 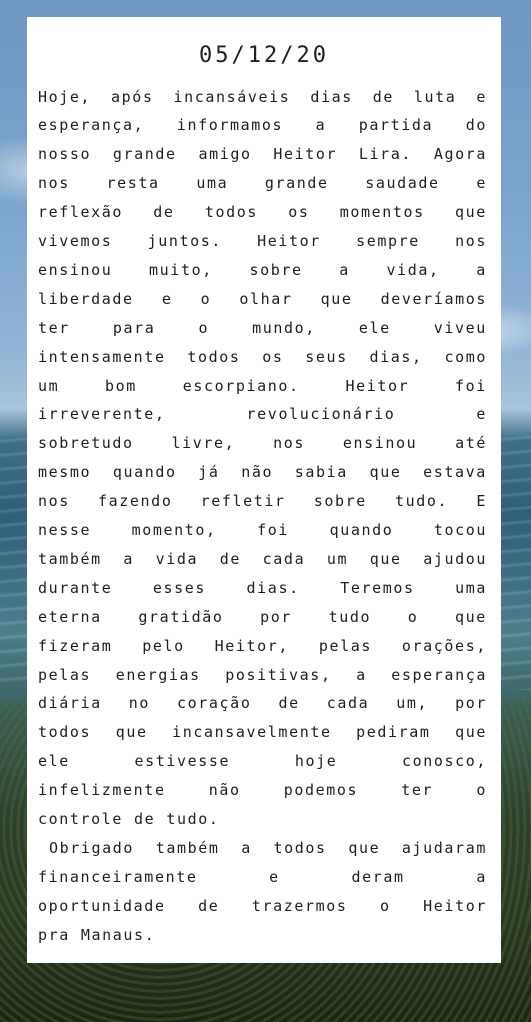 I want to click on word: vivemos, so click(x=75, y=241).